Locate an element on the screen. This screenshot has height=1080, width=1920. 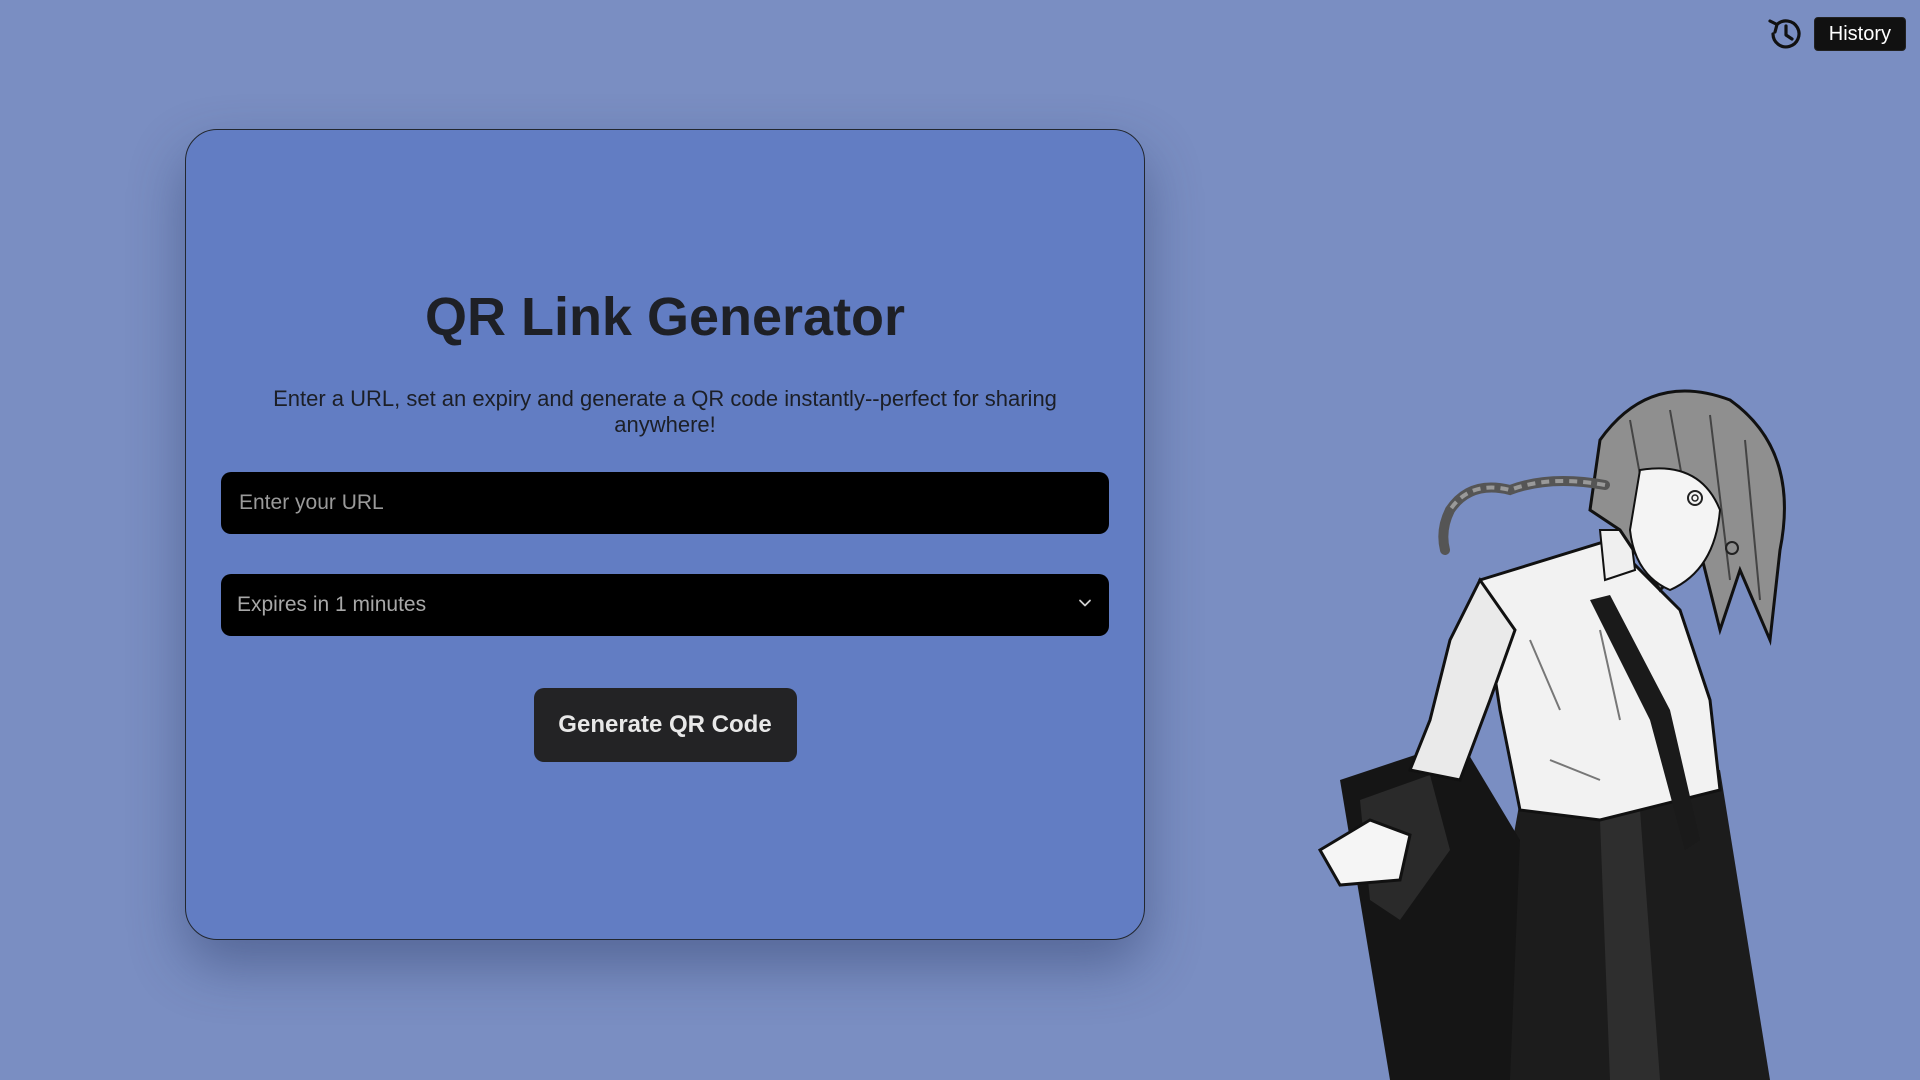
chevron-down-icon is located at coordinates (1085, 605).